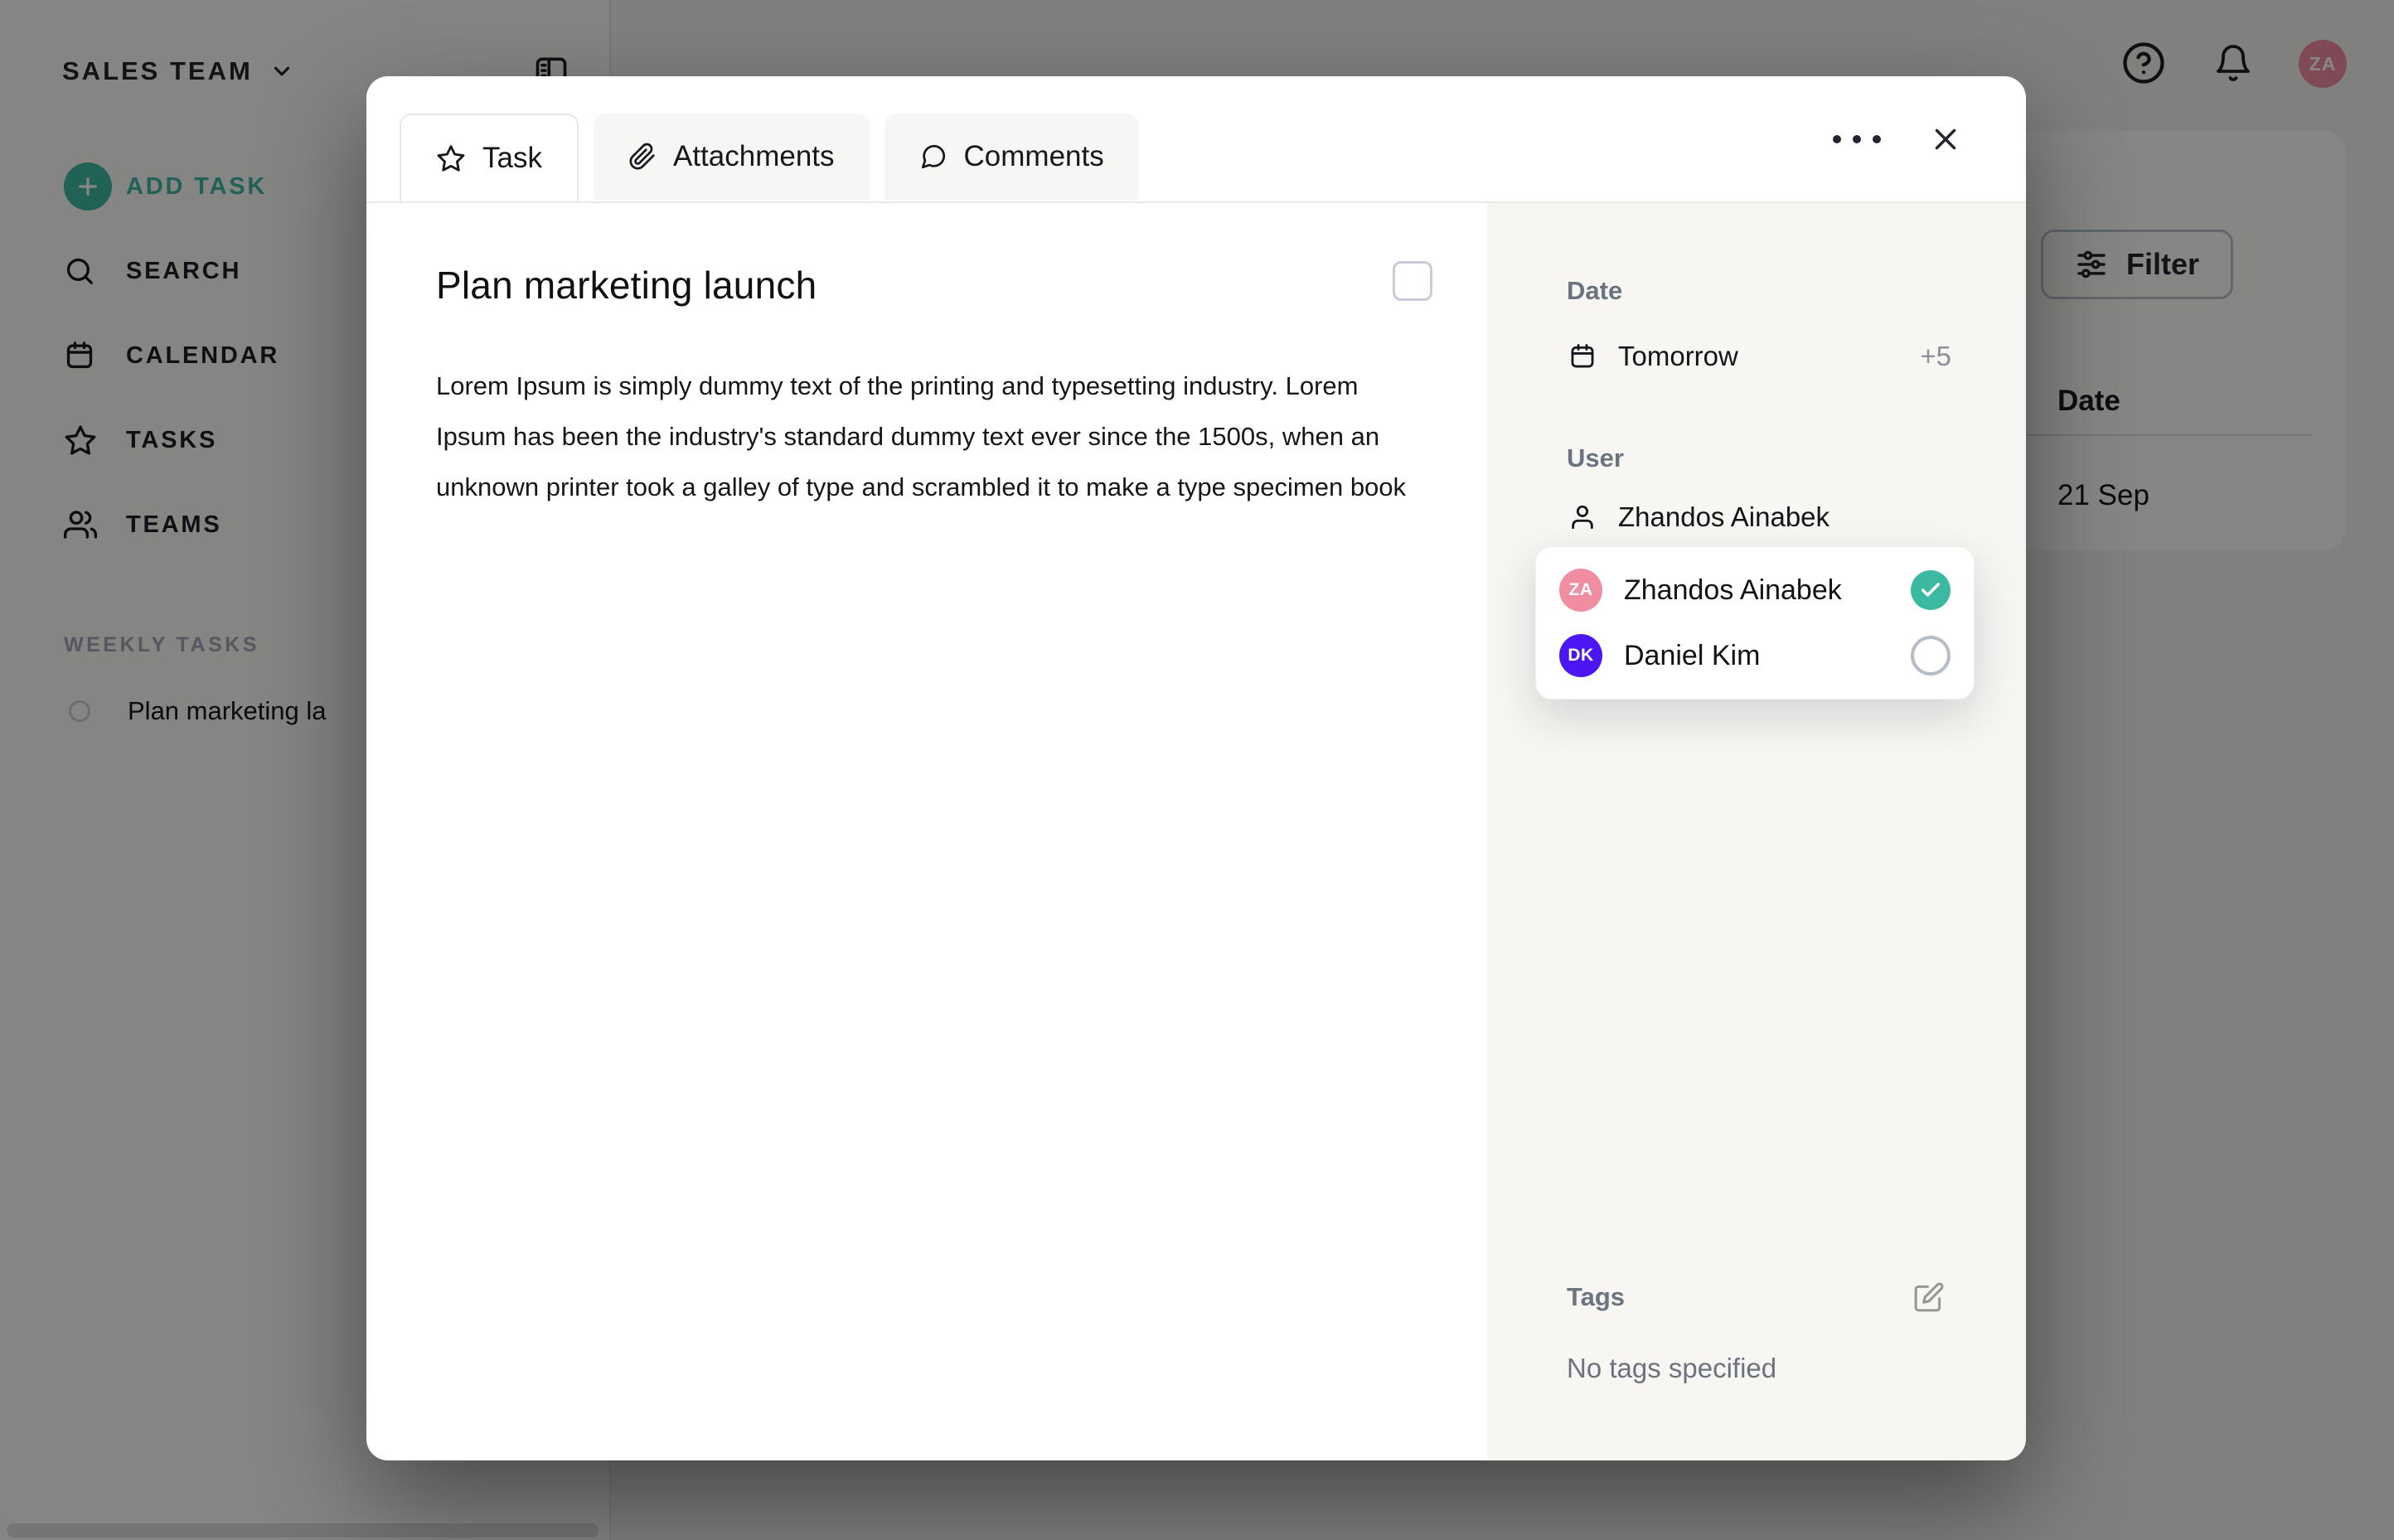 The image size is (2394, 1540). Describe the element at coordinates (1595, 290) in the screenshot. I see `date-label: Date` at that location.